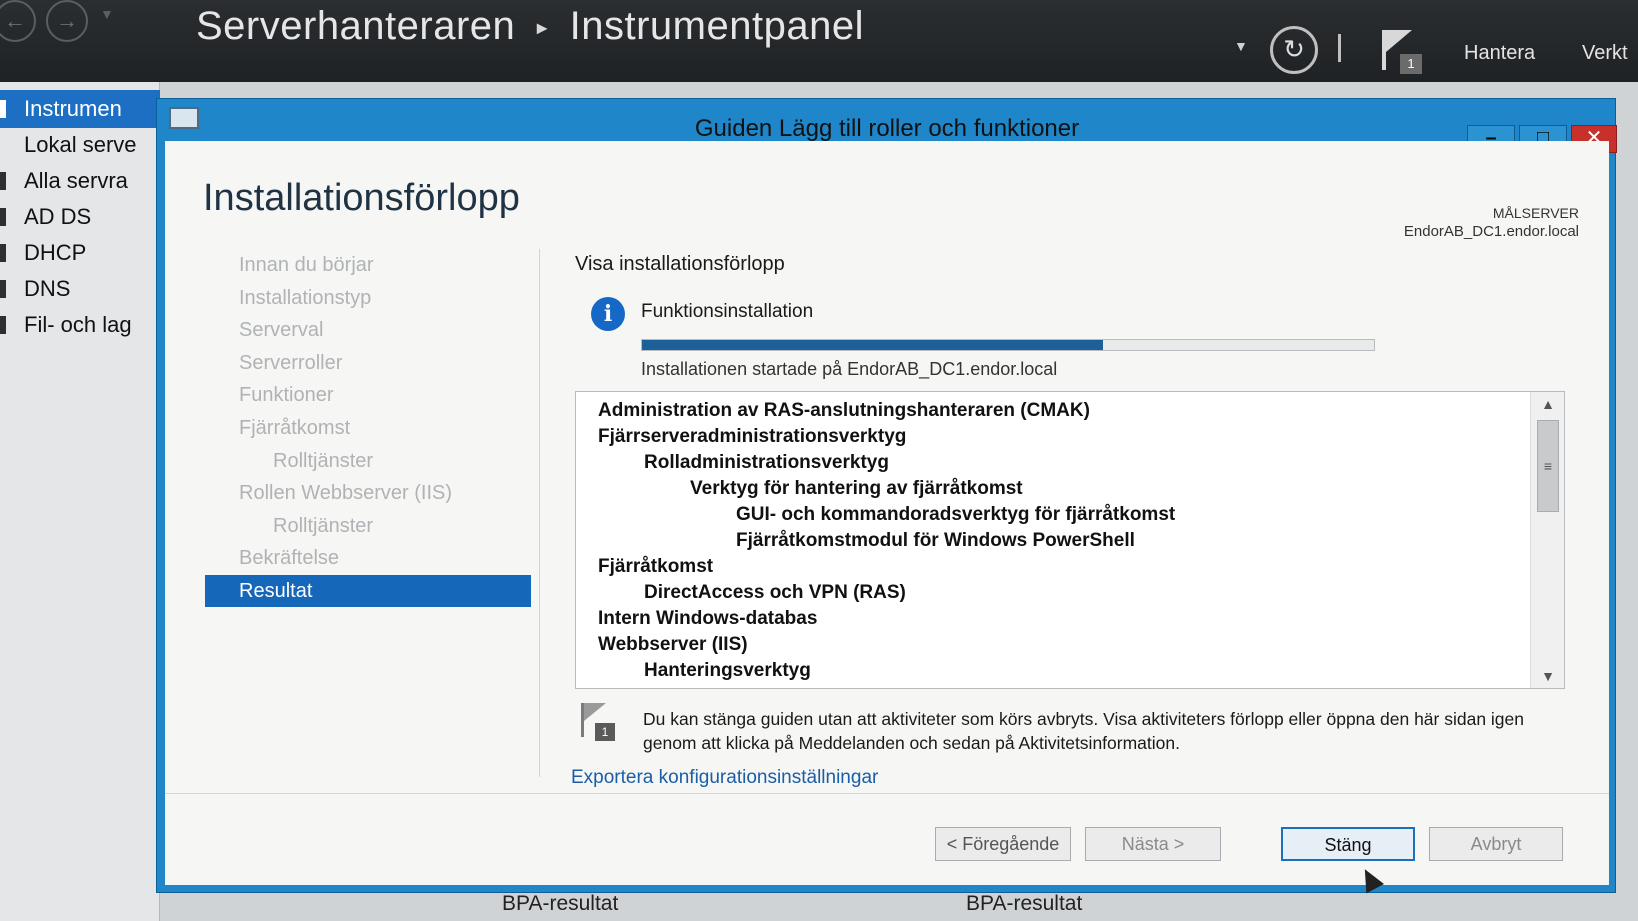  I want to click on sidebar-item-label: DHCP, so click(55, 252).